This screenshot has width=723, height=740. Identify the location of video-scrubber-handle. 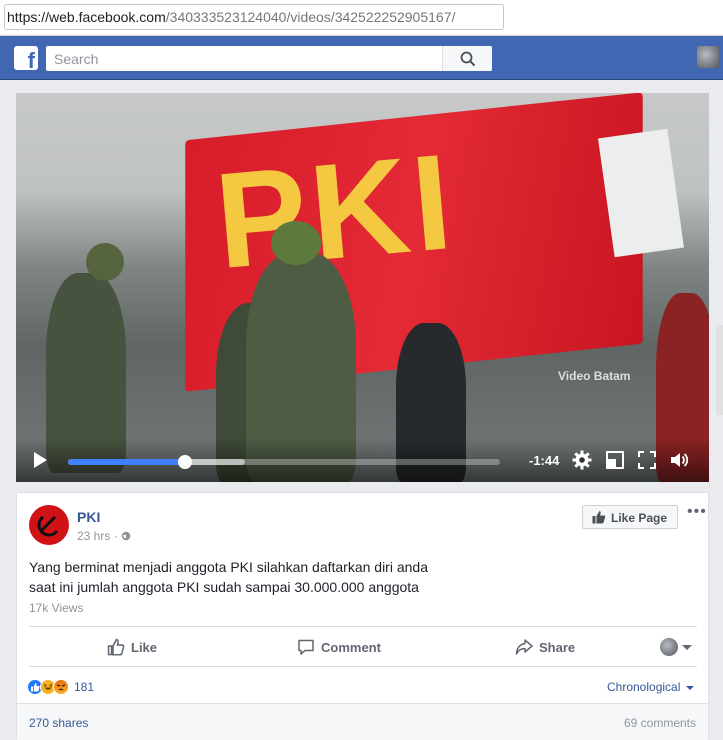
(184, 462).